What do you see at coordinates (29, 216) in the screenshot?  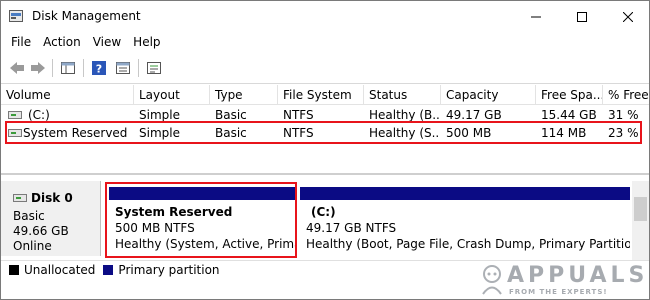 I see `disk-type: Basic` at bounding box center [29, 216].